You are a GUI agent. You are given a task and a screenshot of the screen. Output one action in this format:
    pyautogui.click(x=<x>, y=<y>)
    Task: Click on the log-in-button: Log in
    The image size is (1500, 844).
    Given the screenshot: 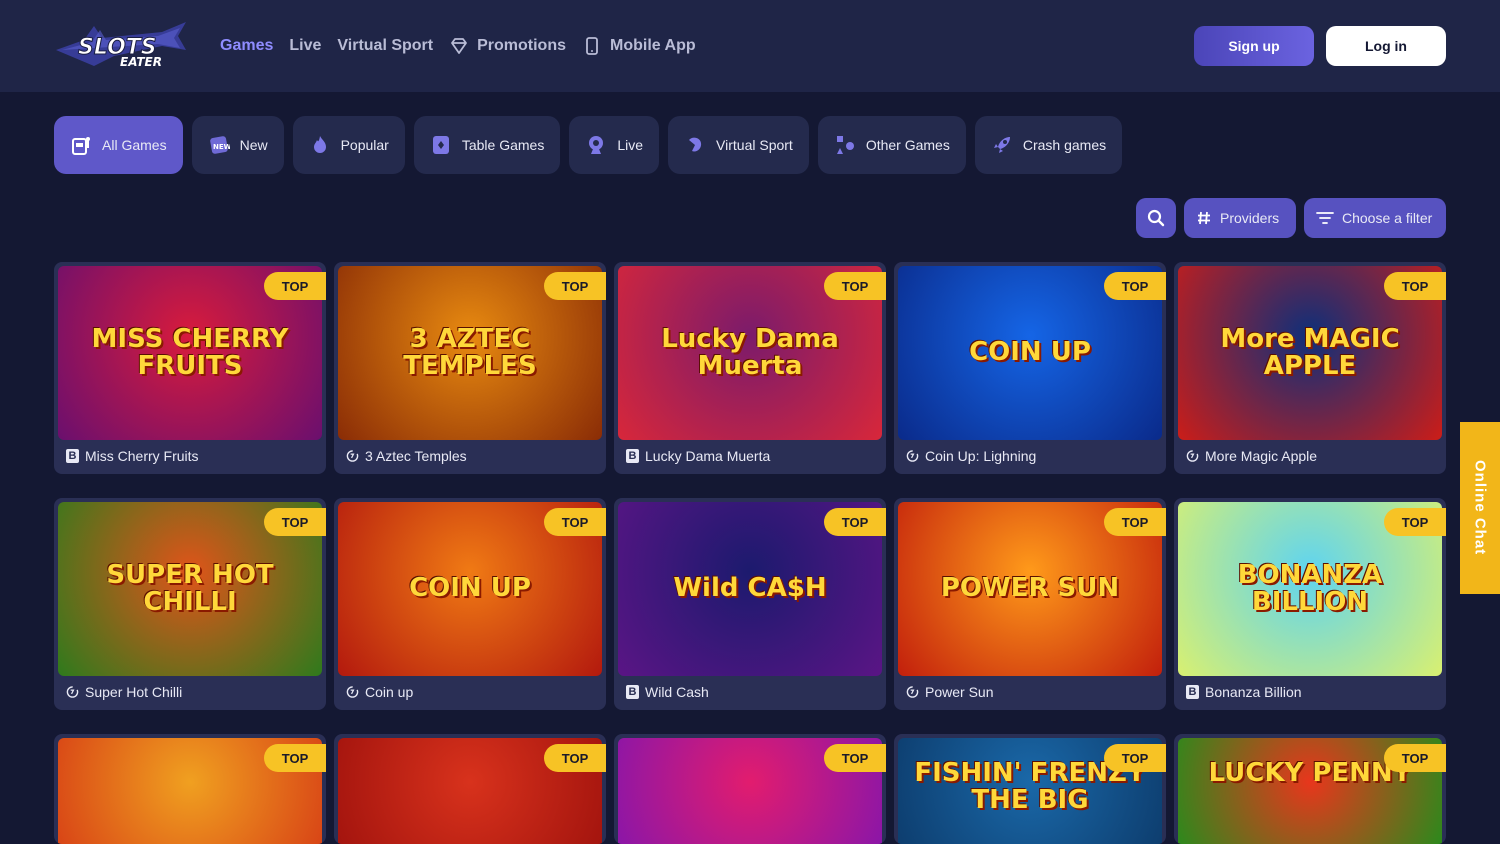 What is the action you would take?
    pyautogui.click(x=1386, y=46)
    